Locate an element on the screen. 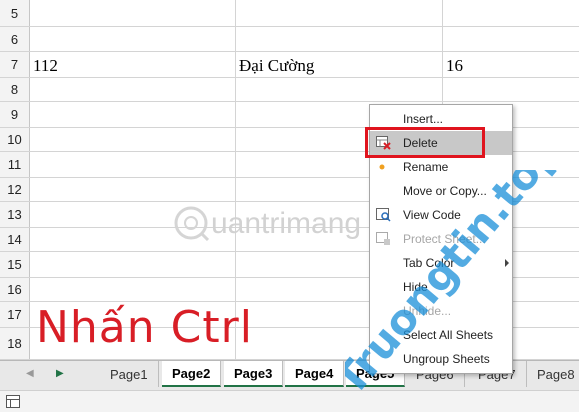 Image resolution: width=579 pixels, height=412 pixels. grid-row: 6 is located at coordinates (289, 39).